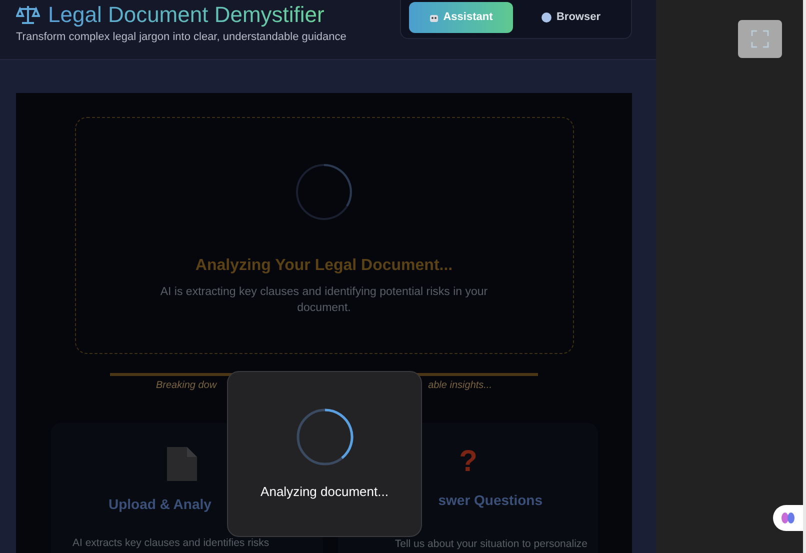 The image size is (806, 553). Describe the element at coordinates (571, 17) in the screenshot. I see `mode-tab: Browser` at that location.